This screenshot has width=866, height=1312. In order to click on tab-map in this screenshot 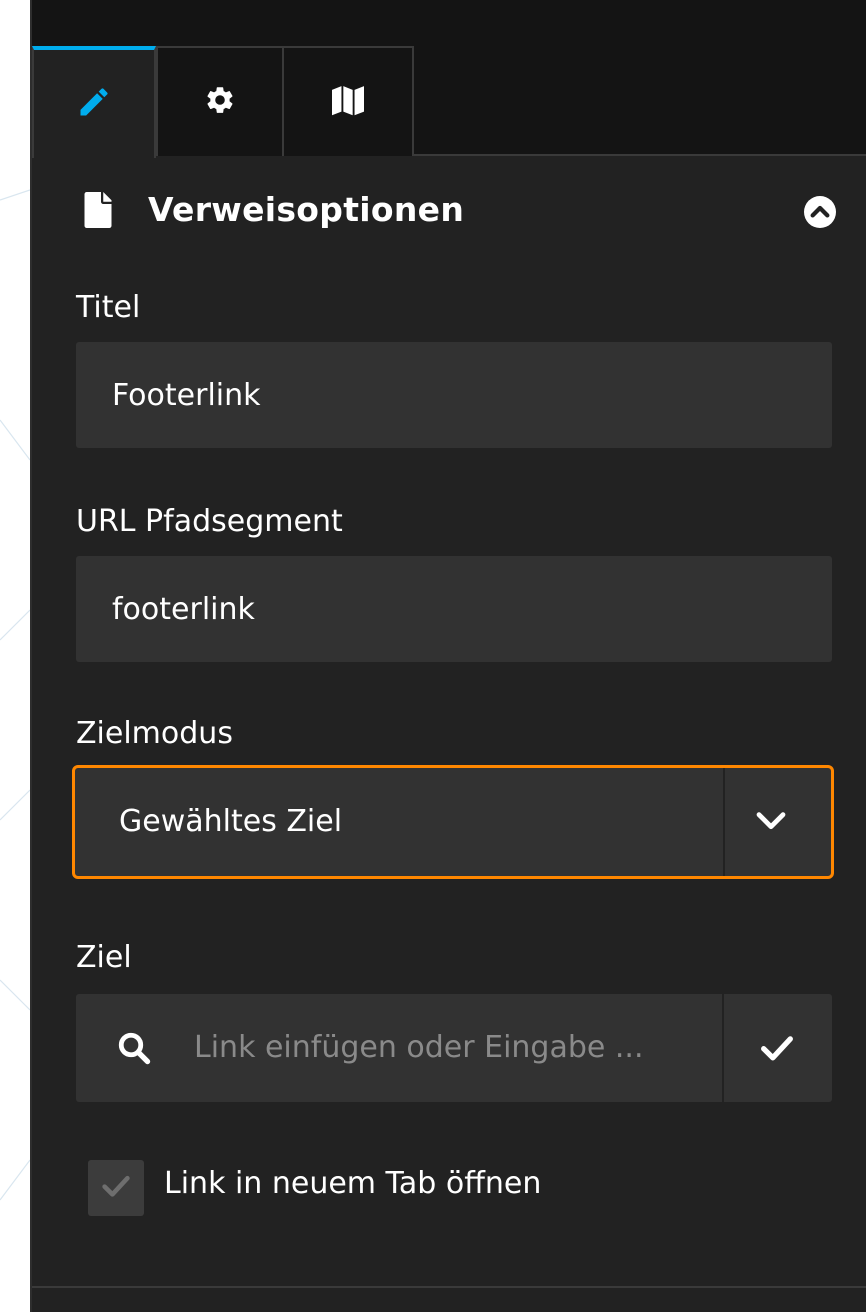, I will do `click(348, 101)`.